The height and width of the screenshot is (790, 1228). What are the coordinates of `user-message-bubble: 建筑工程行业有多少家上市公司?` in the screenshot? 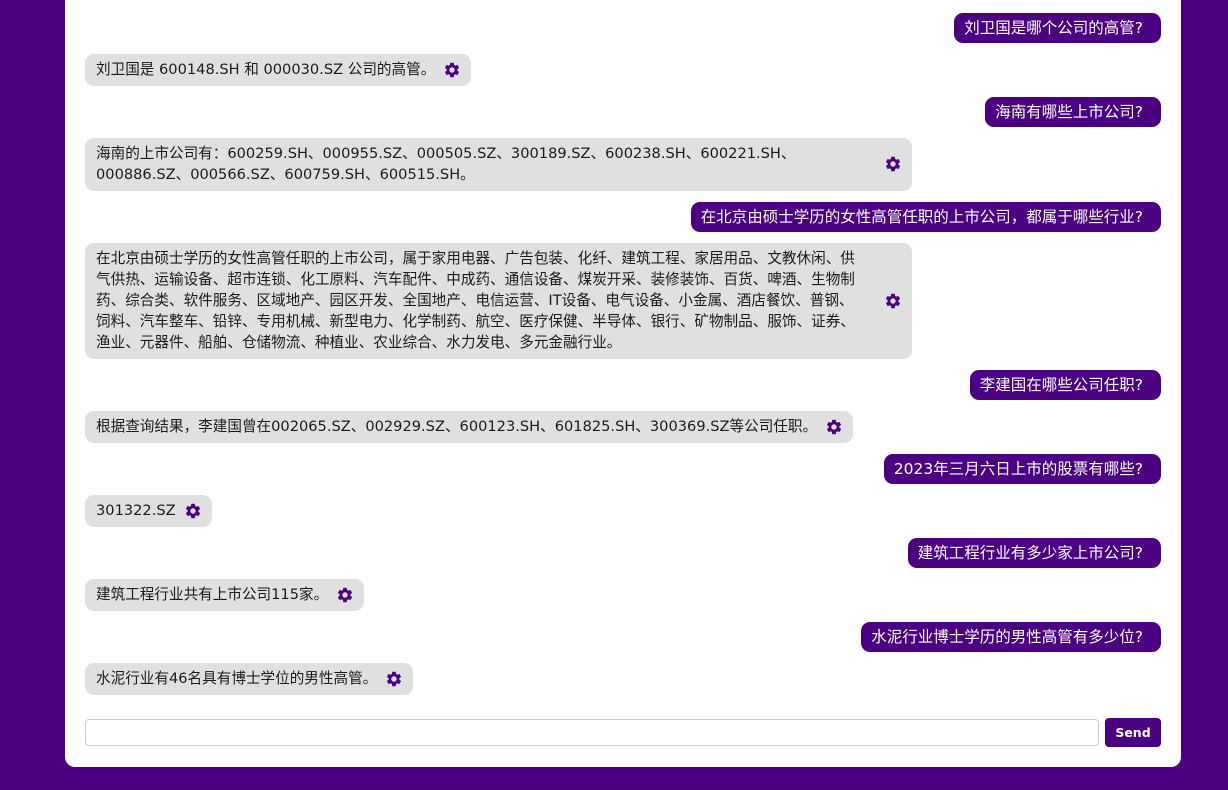 It's located at (1034, 553).